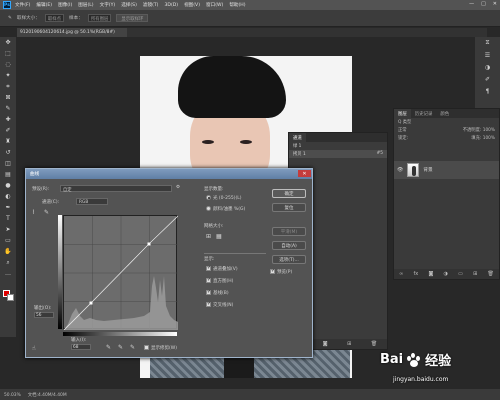  I want to click on new-channel-icon: ⊞, so click(349, 344).